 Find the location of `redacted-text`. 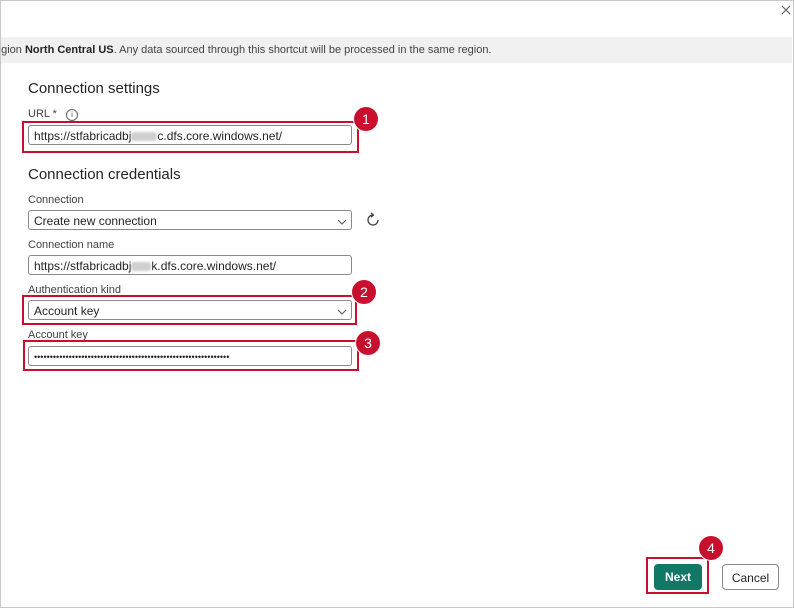

redacted-text is located at coordinates (141, 267).